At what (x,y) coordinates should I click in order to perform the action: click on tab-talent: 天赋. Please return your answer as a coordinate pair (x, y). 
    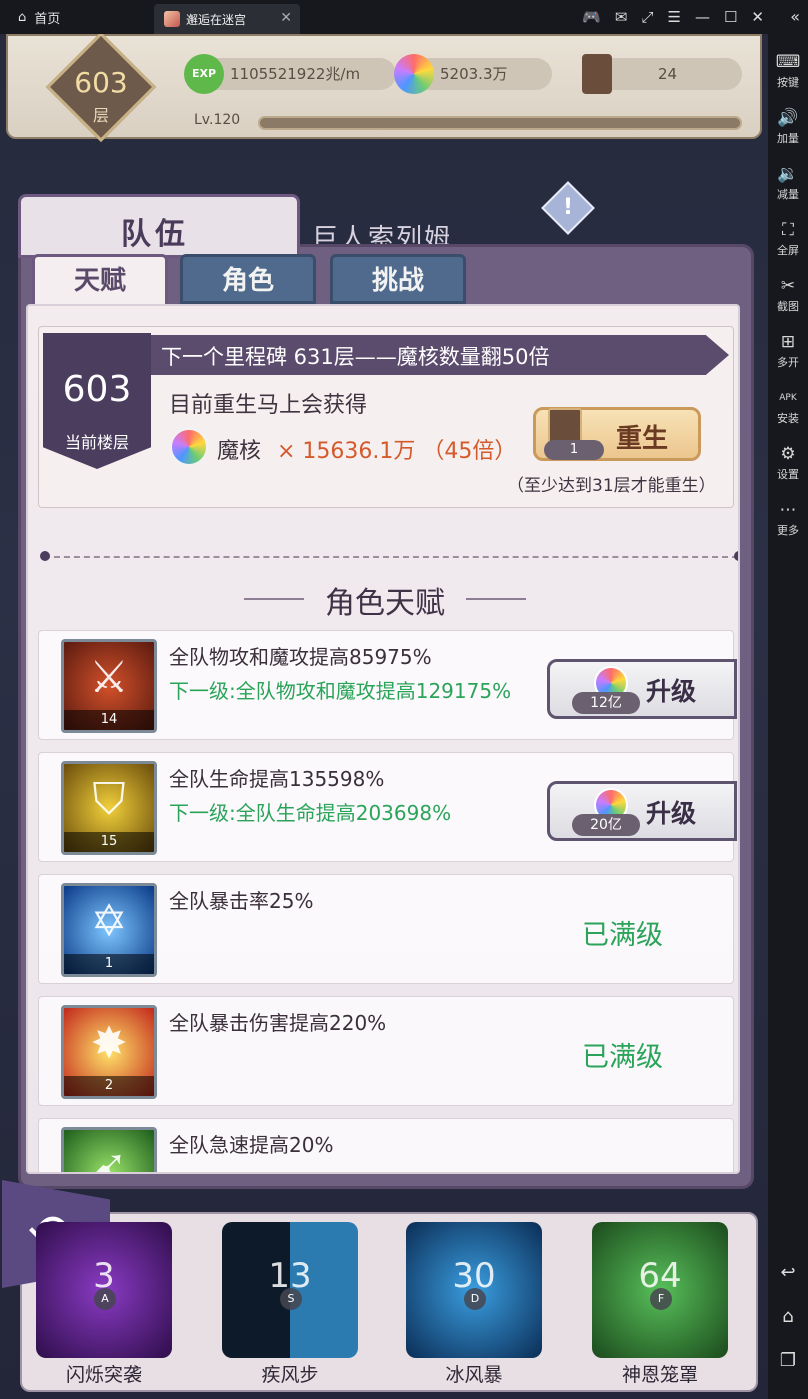
    Looking at the image, I should click on (100, 282).